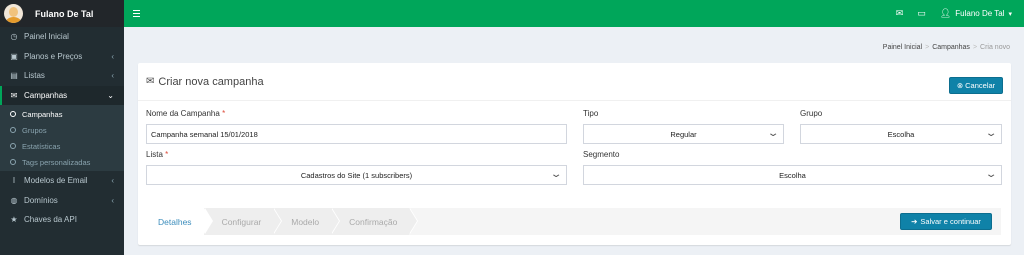 The image size is (1024, 255). I want to click on segmento-group: Segmento Escolha ⌄, so click(792, 167).